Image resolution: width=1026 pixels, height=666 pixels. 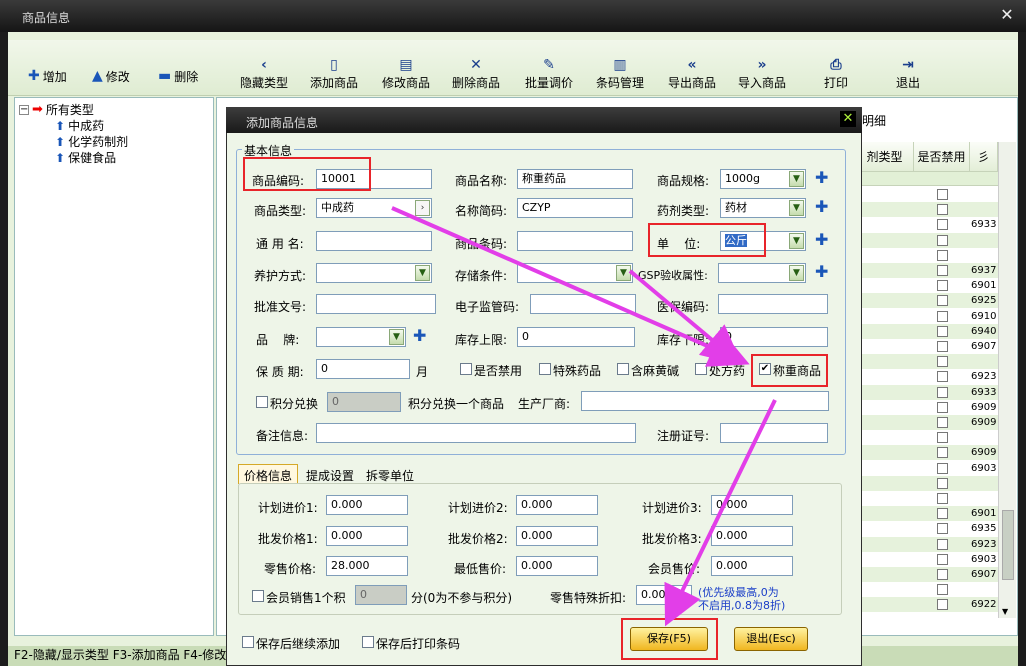 I want to click on arrow-unit-to-weighed, so click(x=685, y=317).